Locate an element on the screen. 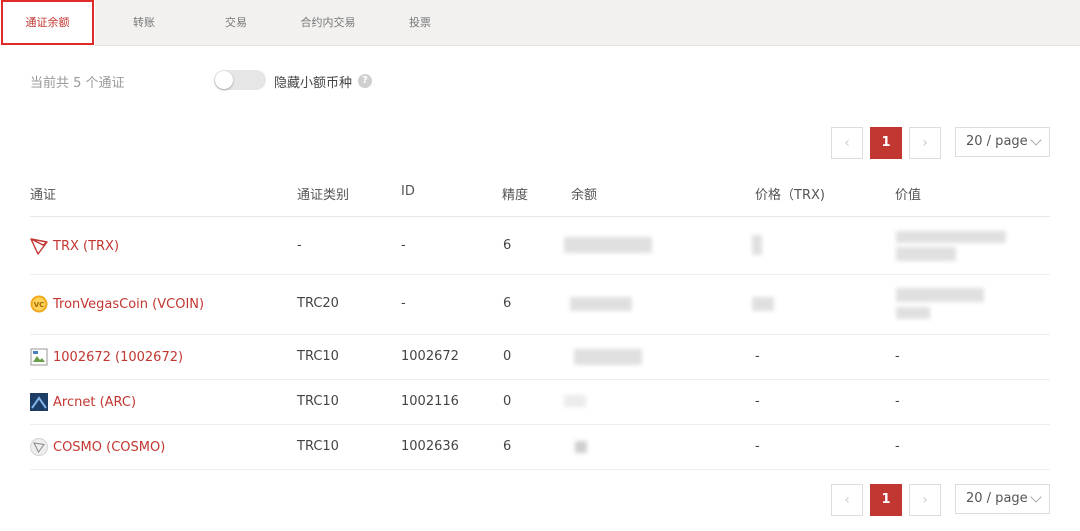 The image size is (1080, 531). tab-token-balance: 通证余额 is located at coordinates (47, 23).